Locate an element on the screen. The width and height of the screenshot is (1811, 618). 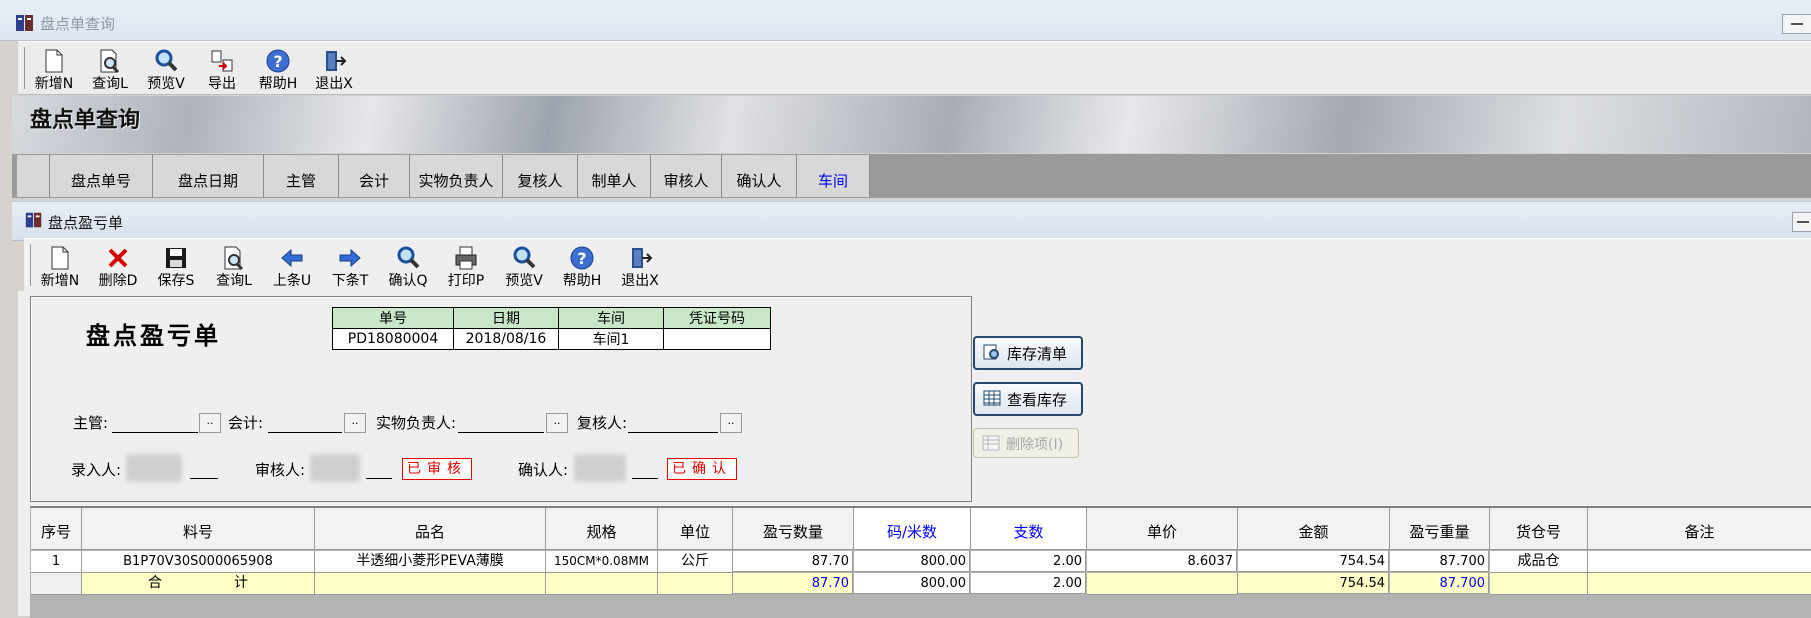
inner-minimize-button is located at coordinates (1801, 222).